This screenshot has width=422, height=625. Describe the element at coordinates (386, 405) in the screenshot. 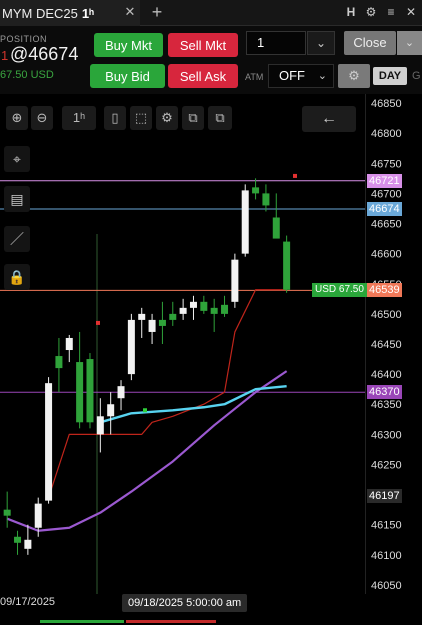

I see `price-tick-label: 46350` at that location.